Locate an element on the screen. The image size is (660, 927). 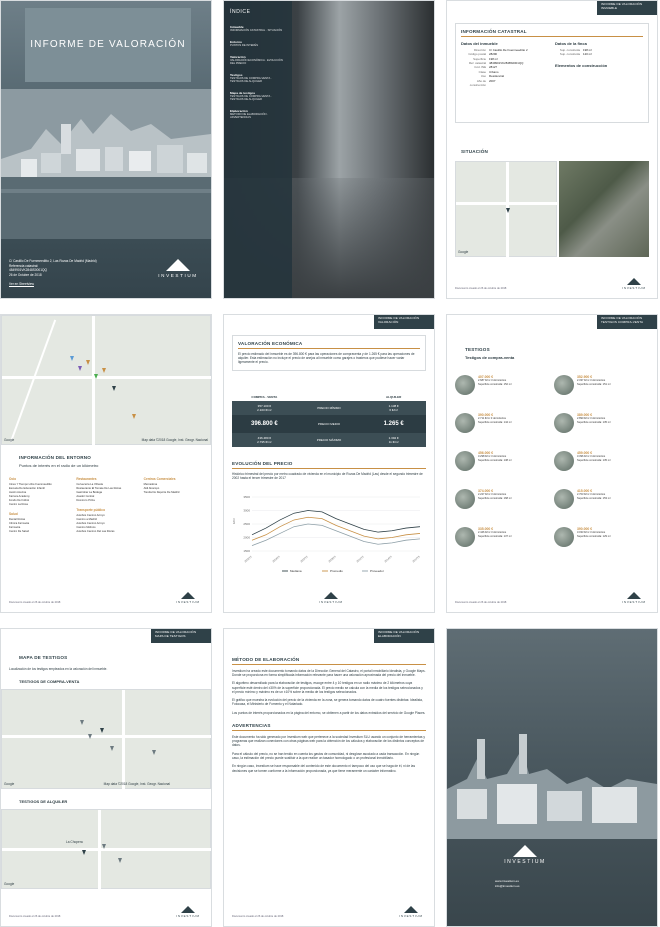
streetview-link: Ver en Streetview is located at coordinates (53, 284).